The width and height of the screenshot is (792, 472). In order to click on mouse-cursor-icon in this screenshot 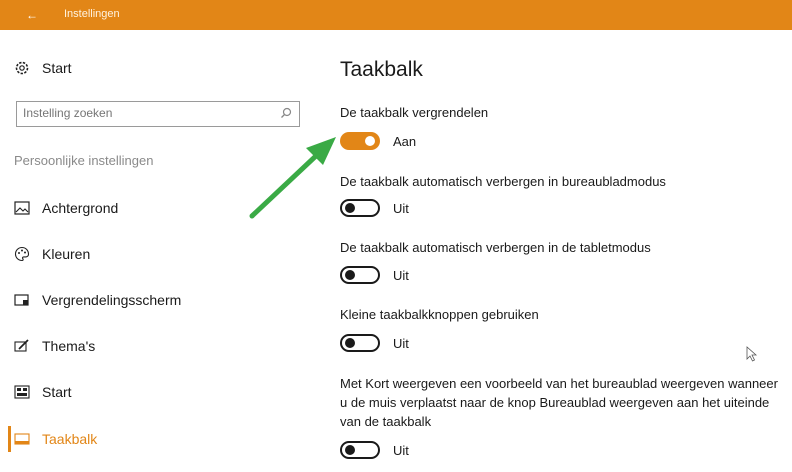, I will do `click(752, 354)`.